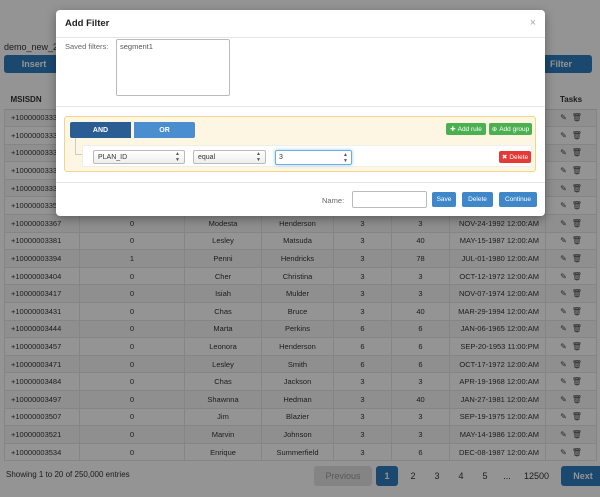  I want to click on name-label: Name:, so click(333, 200).